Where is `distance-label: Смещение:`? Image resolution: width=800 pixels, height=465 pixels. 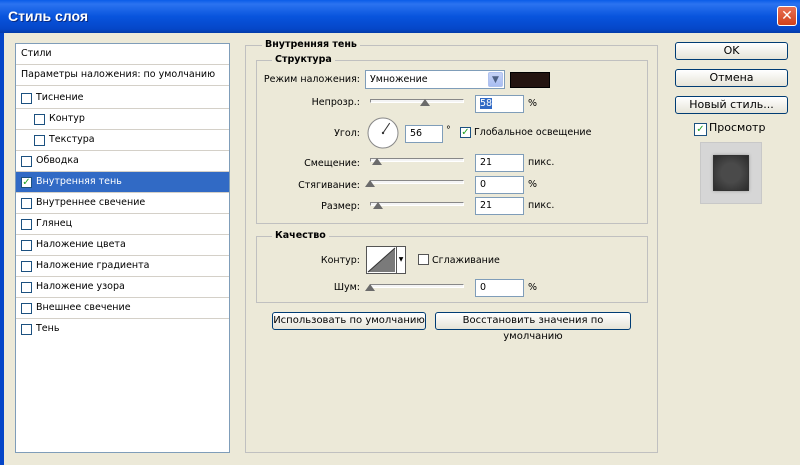
distance-label: Смещение: is located at coordinates (332, 163).